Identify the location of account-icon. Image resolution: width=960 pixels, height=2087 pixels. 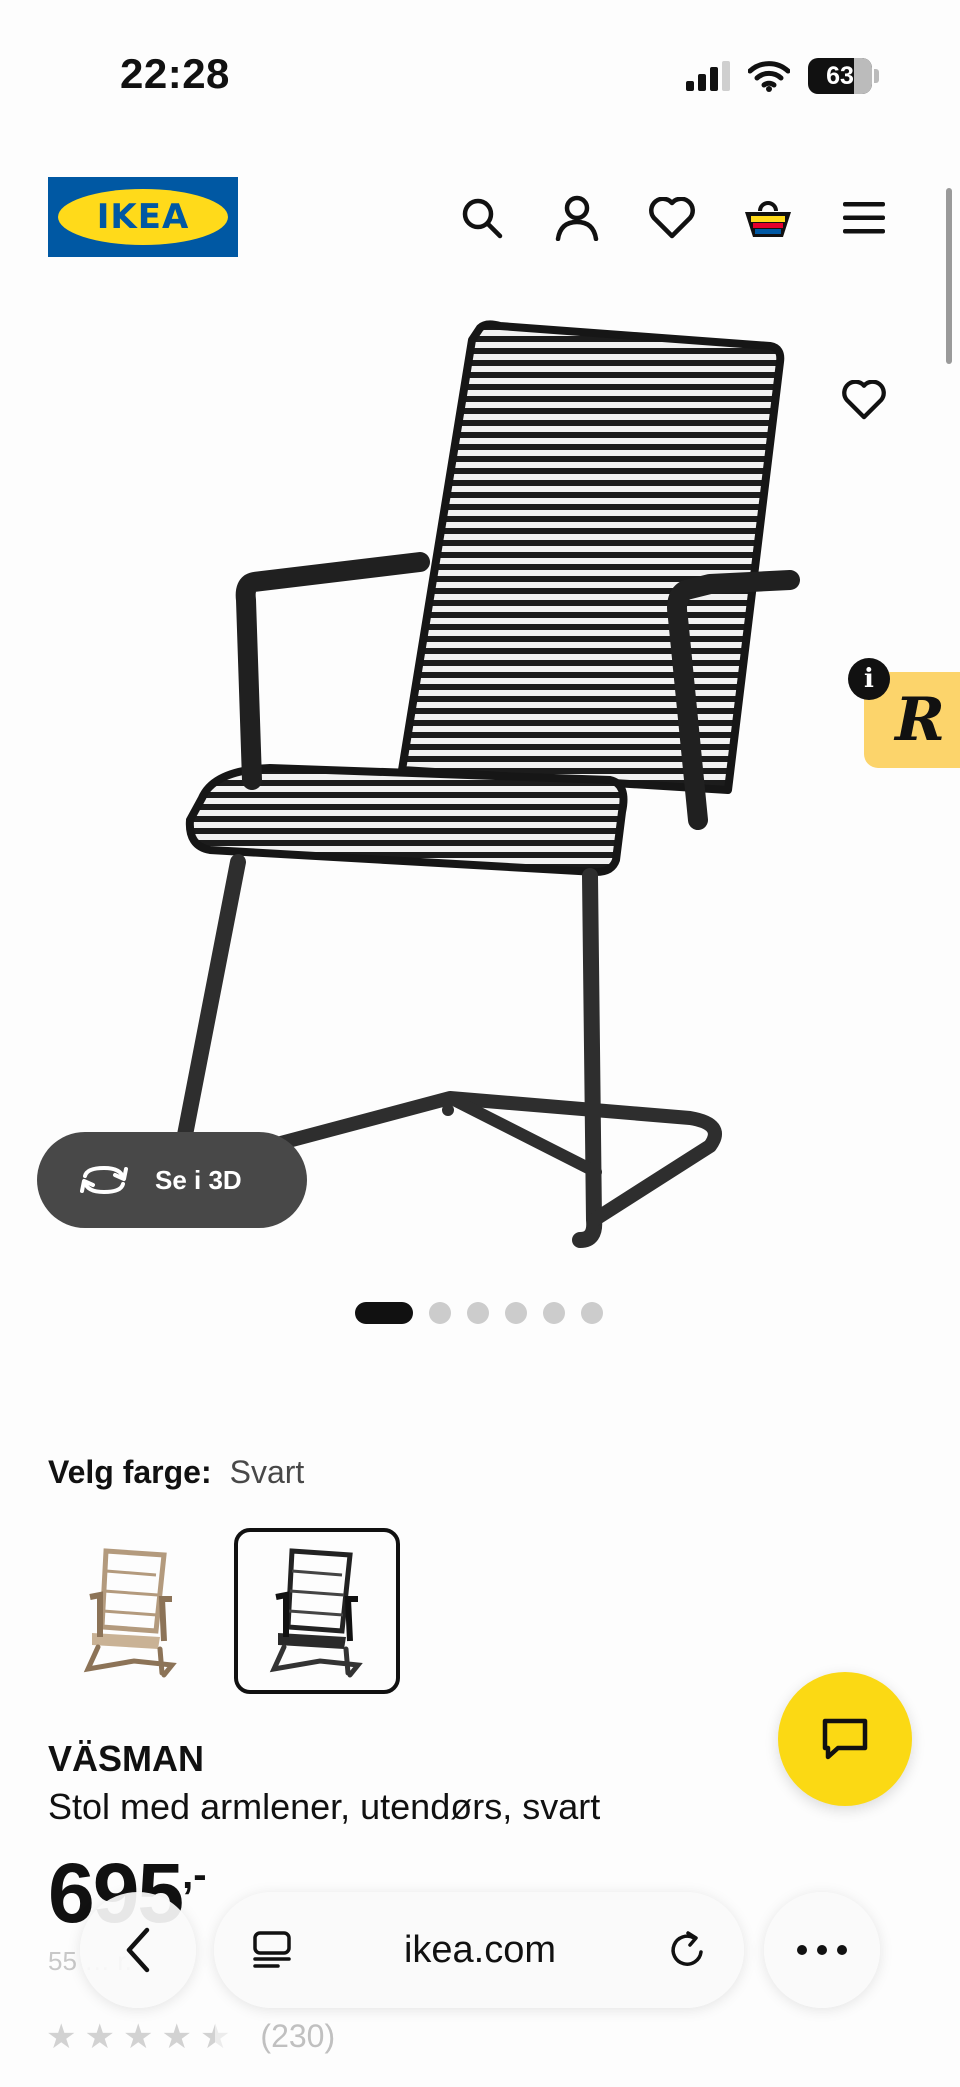
(577, 218).